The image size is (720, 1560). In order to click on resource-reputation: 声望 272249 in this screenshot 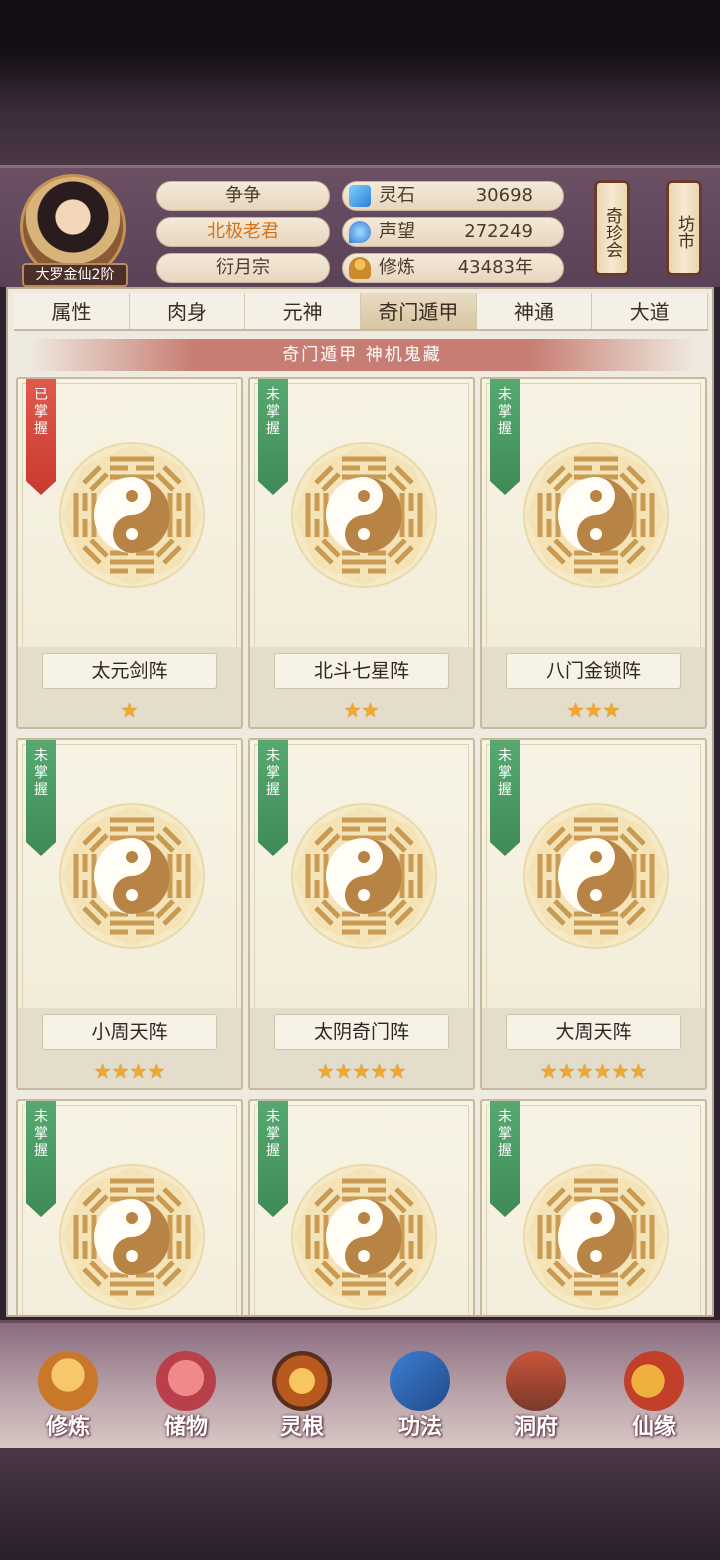, I will do `click(453, 232)`.